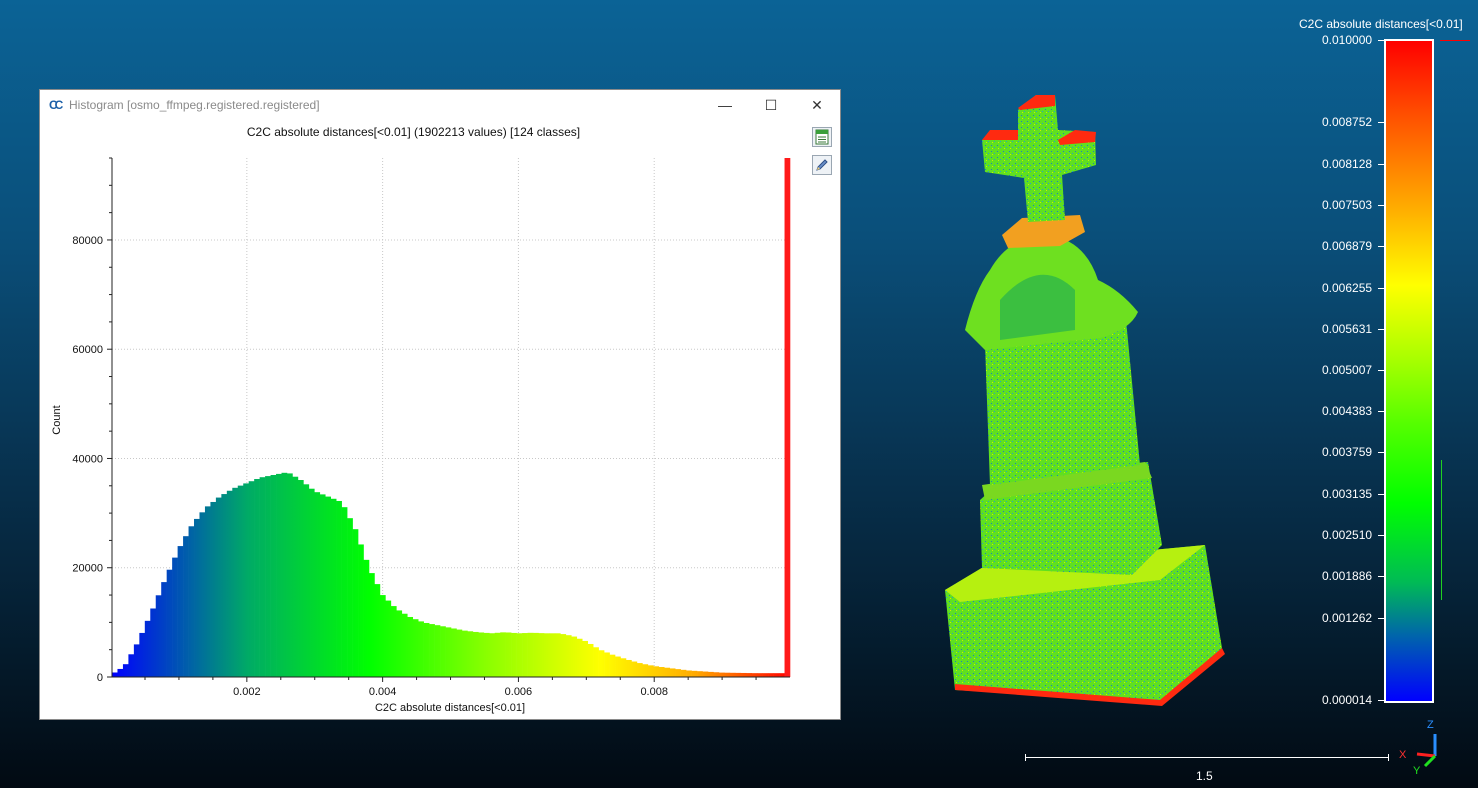 The height and width of the screenshot is (788, 1478). I want to click on axes-gizmo: Z X Y, so click(1418, 748).